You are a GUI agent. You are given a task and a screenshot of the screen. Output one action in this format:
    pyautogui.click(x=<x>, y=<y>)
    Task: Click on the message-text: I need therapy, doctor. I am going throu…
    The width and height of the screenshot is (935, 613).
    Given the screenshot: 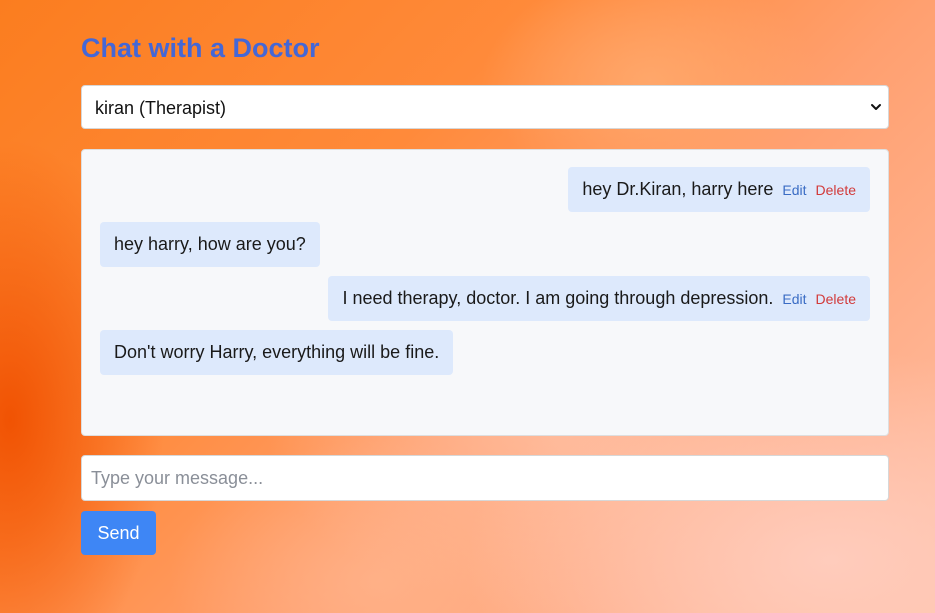 What is the action you would take?
    pyautogui.click(x=558, y=298)
    